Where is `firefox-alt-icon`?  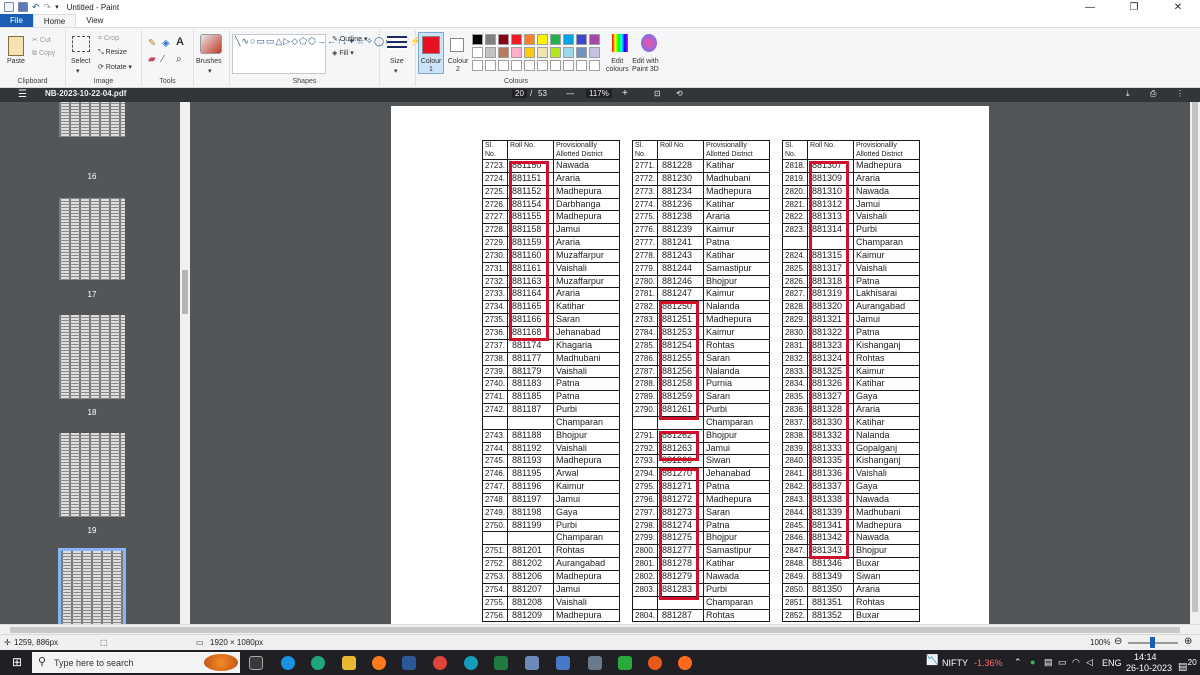 firefox-alt-icon is located at coordinates (685, 663).